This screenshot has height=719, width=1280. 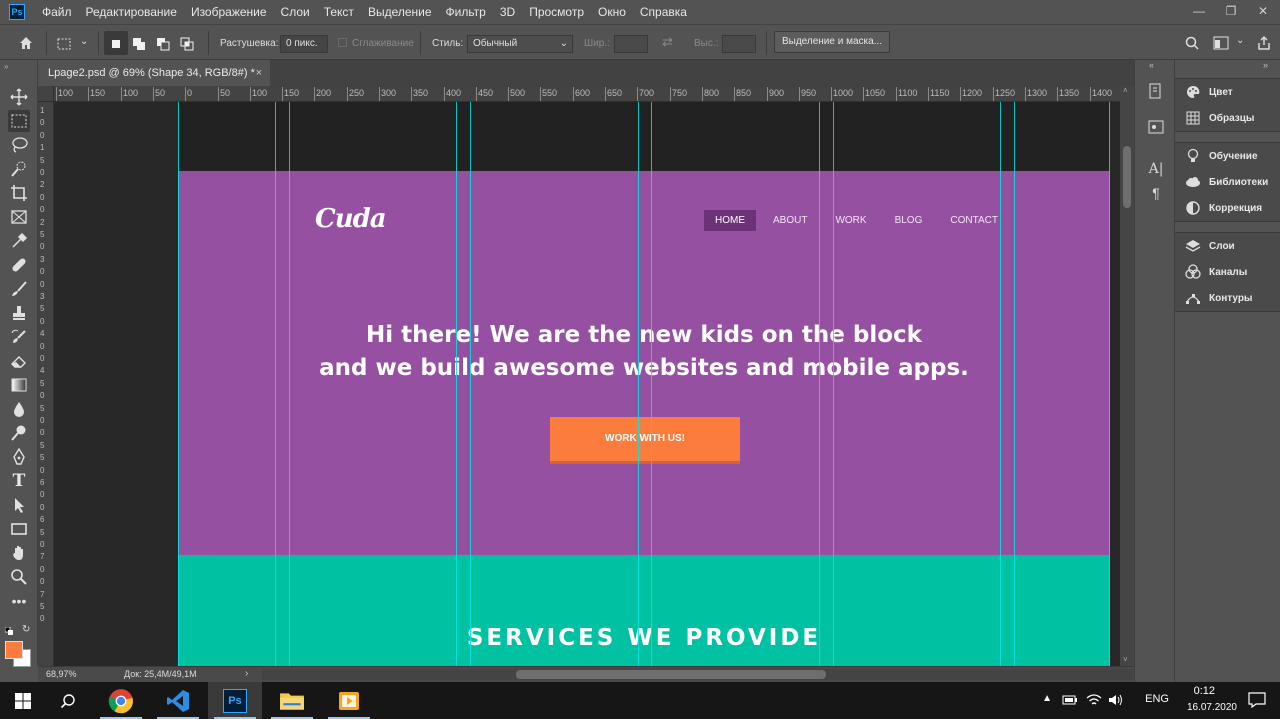 What do you see at coordinates (304, 44) in the screenshot?
I see `feather-input: 0 пикс.` at bounding box center [304, 44].